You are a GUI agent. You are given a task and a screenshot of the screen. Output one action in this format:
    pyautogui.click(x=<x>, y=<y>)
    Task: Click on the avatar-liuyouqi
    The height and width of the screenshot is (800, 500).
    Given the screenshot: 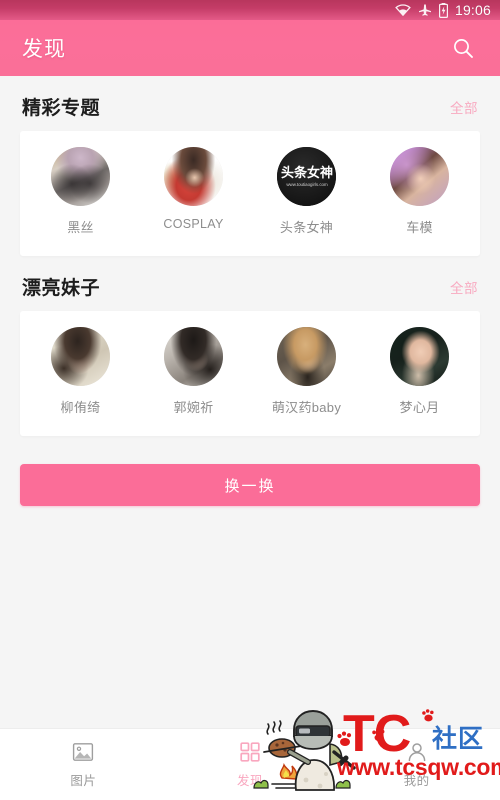 What is the action you would take?
    pyautogui.click(x=80, y=356)
    